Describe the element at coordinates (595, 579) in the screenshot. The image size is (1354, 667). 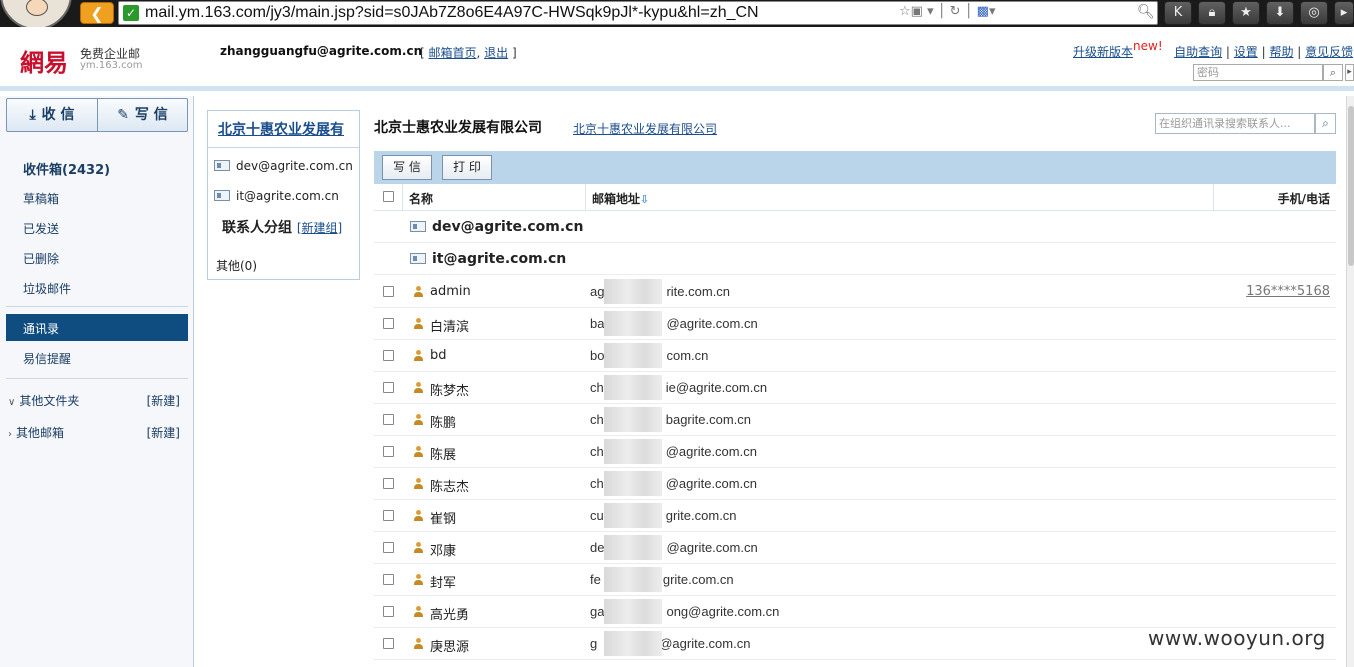
I see `email-start: fe` at that location.